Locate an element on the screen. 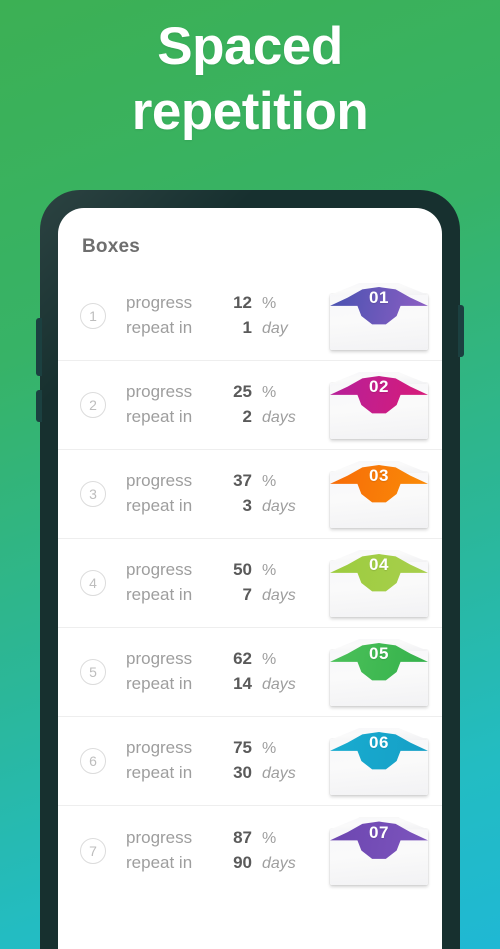 This screenshot has width=500, height=949. box-index-badge: 4 is located at coordinates (93, 583).